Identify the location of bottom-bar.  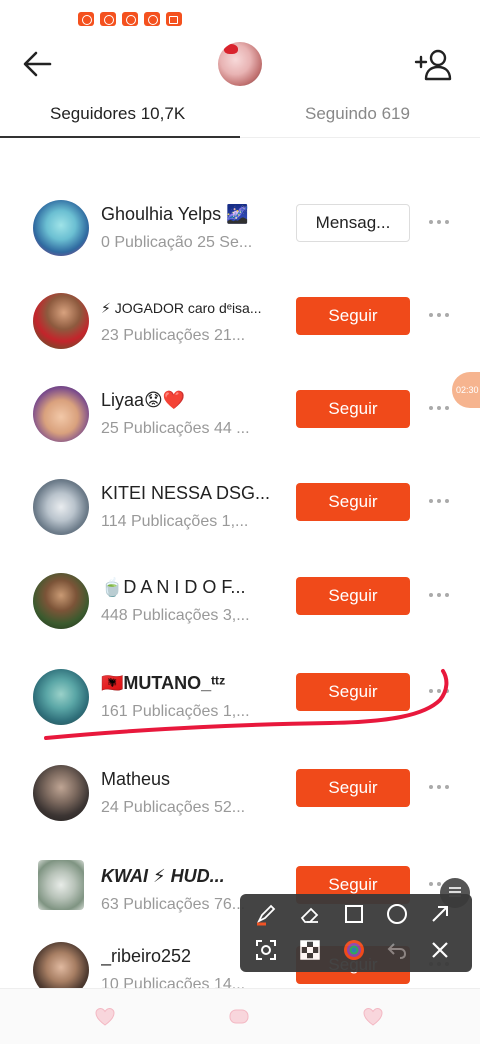
(240, 1016).